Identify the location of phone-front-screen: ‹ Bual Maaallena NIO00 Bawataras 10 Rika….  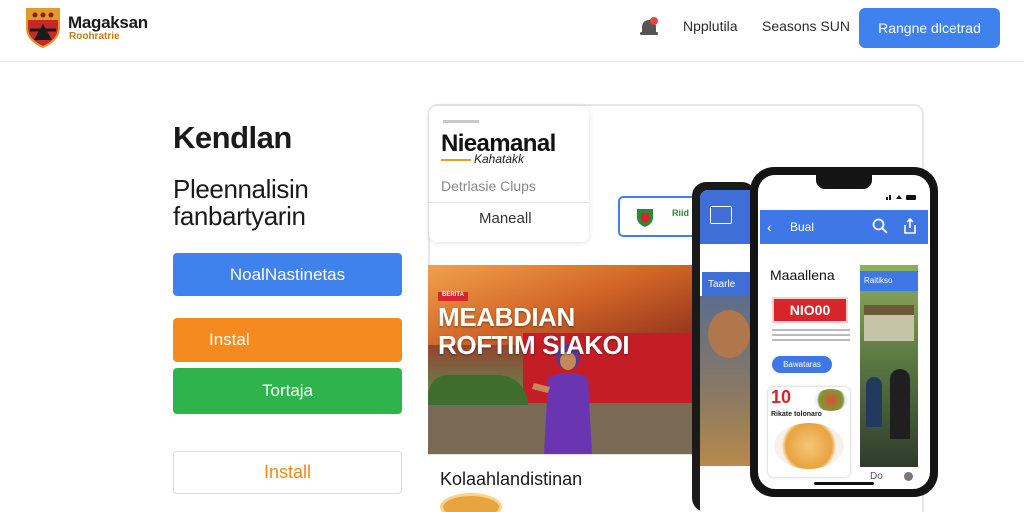
(844, 332).